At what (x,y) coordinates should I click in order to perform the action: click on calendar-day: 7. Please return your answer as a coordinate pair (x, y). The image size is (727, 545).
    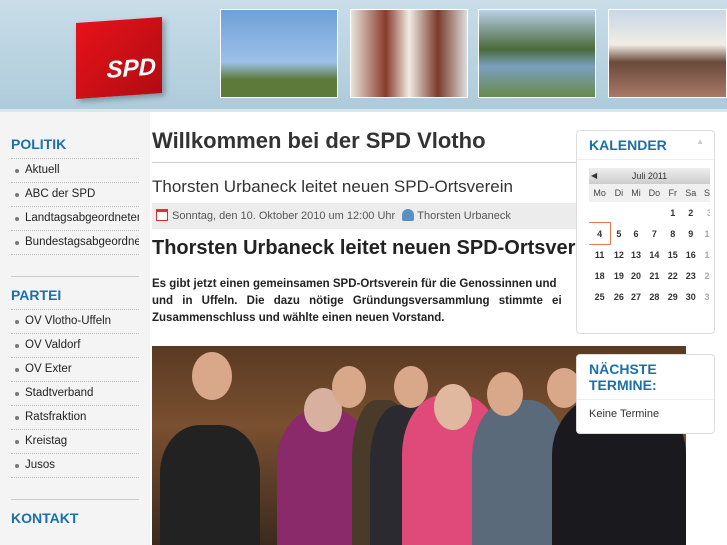
    Looking at the image, I should click on (655, 233).